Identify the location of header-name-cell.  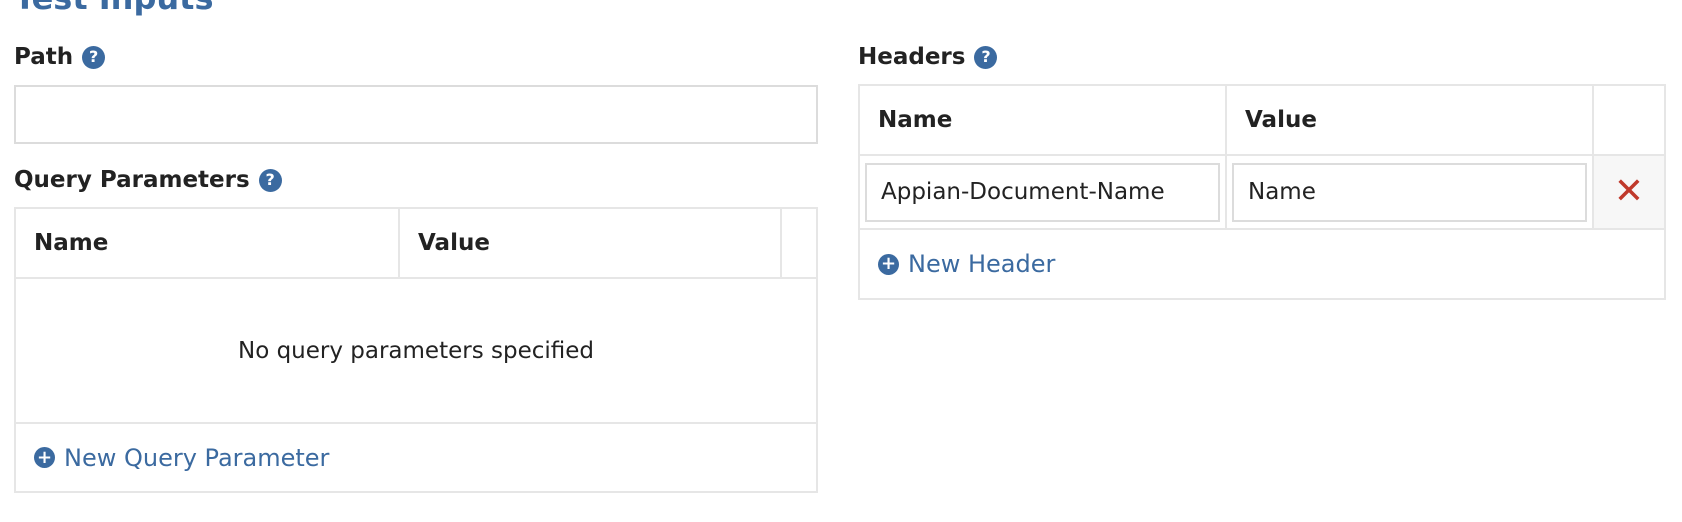
(1043, 192).